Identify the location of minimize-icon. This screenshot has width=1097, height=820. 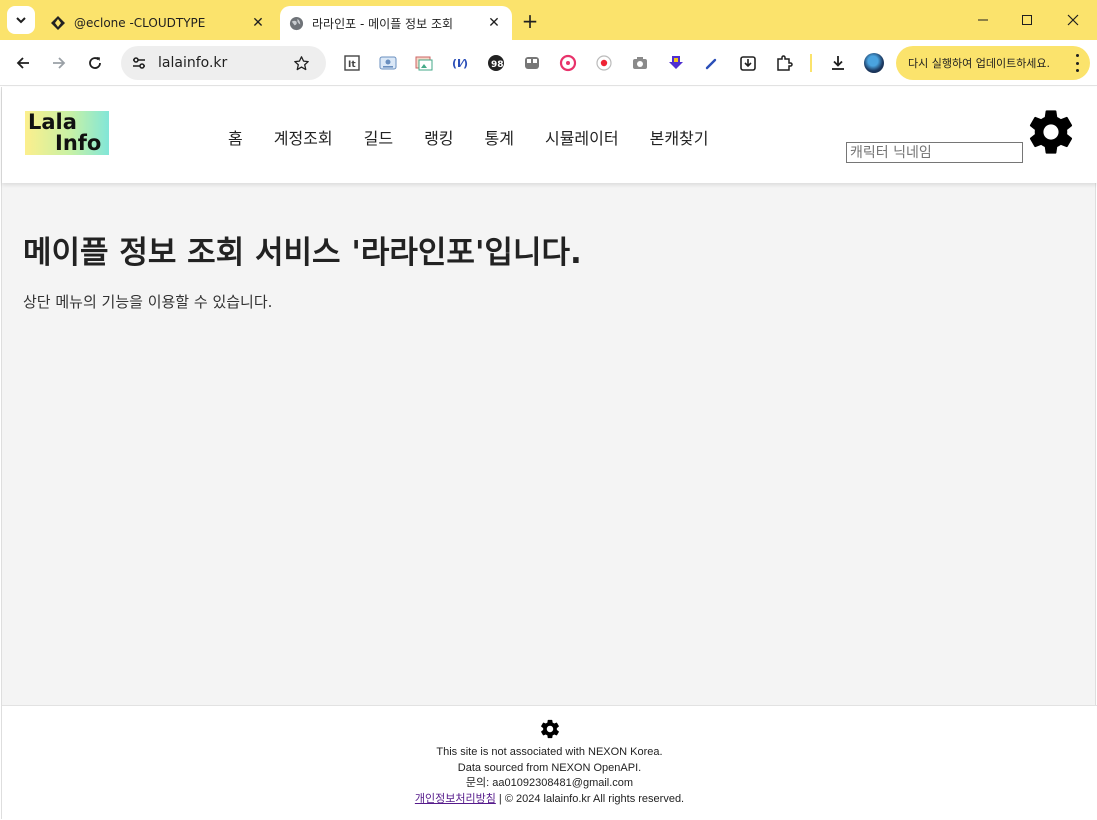
(983, 20).